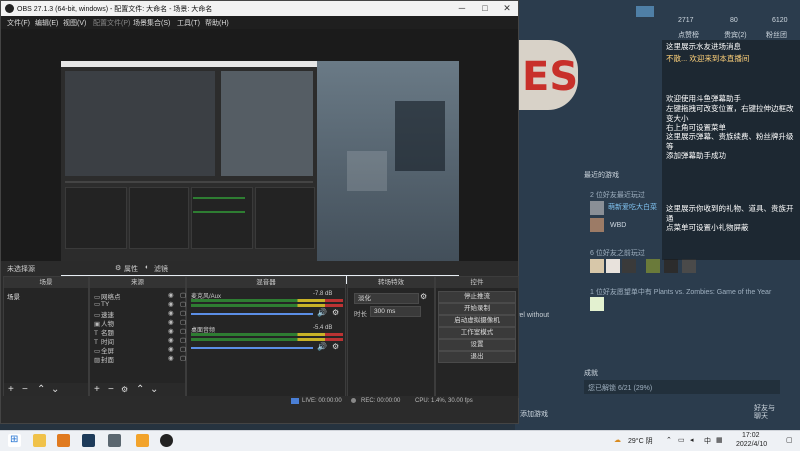  What do you see at coordinates (217, 23) in the screenshot?
I see `menu-help: 帮助(H)` at bounding box center [217, 23].